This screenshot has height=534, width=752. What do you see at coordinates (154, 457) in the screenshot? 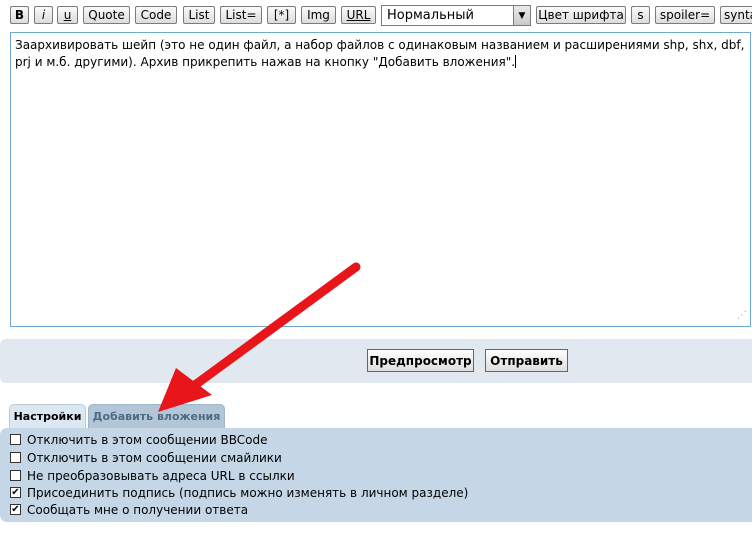
I see `option-label: Отключить в этом сообщении смайлики` at bounding box center [154, 457].